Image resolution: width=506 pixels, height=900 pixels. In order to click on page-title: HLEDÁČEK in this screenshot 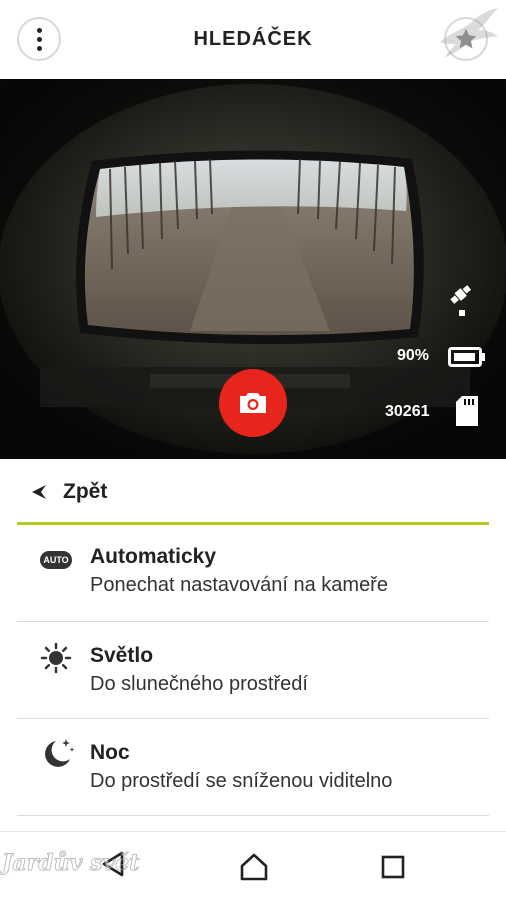, I will do `click(253, 39)`.